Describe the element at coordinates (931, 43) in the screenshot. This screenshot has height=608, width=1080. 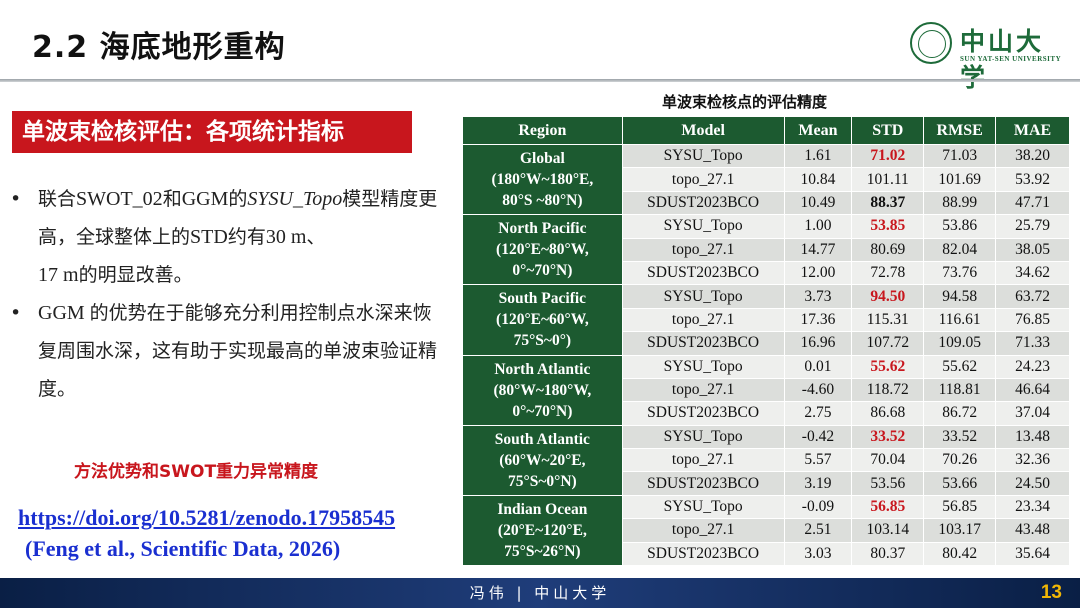
I see `university-seal-icon` at that location.